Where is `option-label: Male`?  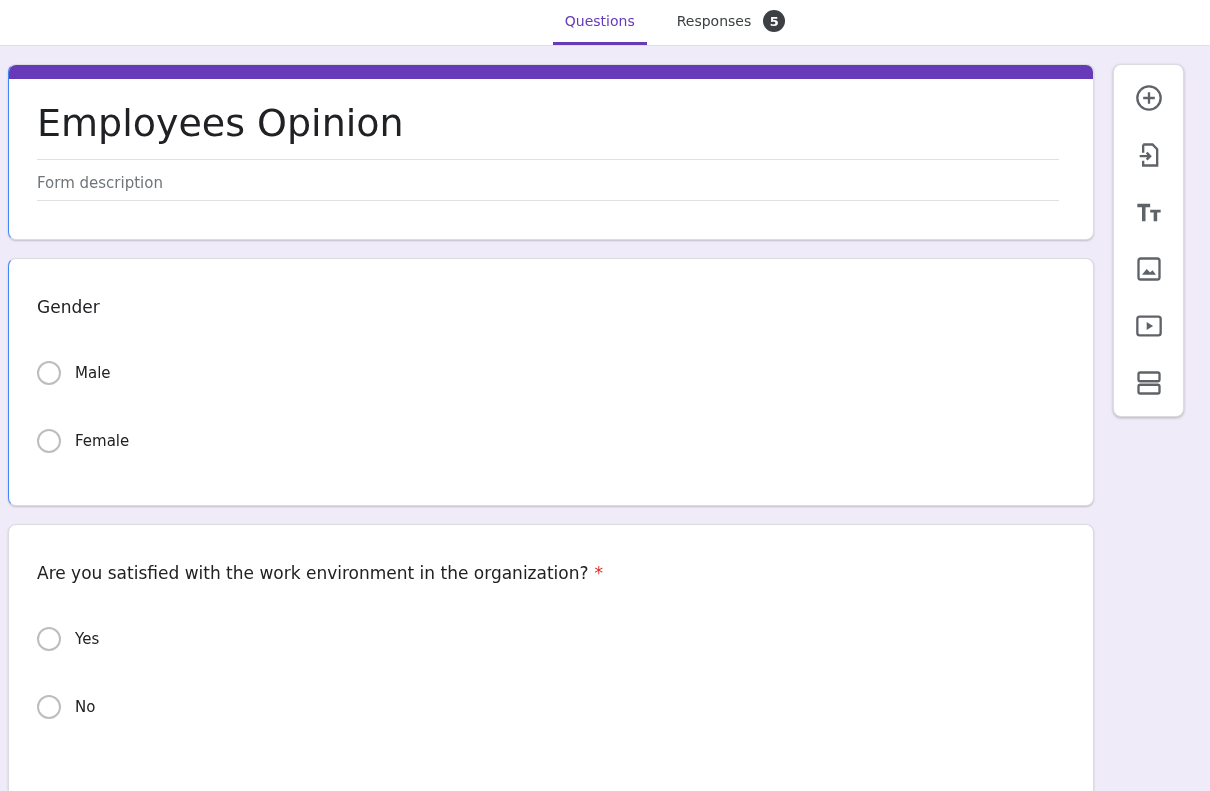
option-label: Male is located at coordinates (93, 373).